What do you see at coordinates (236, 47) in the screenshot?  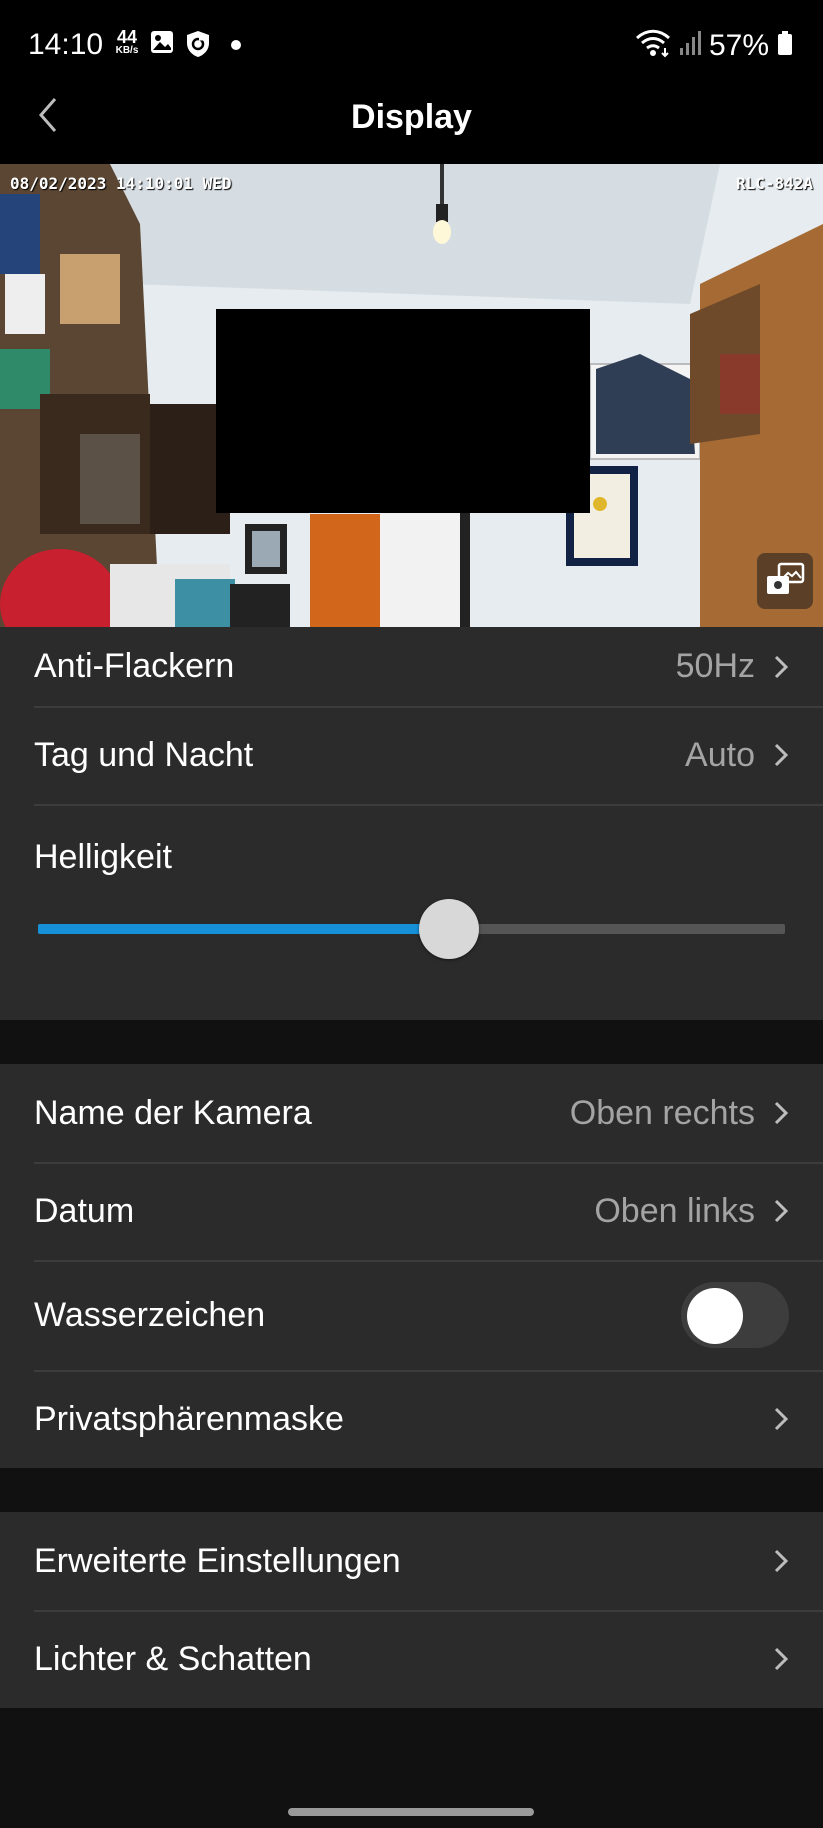 I see `dot-icon` at bounding box center [236, 47].